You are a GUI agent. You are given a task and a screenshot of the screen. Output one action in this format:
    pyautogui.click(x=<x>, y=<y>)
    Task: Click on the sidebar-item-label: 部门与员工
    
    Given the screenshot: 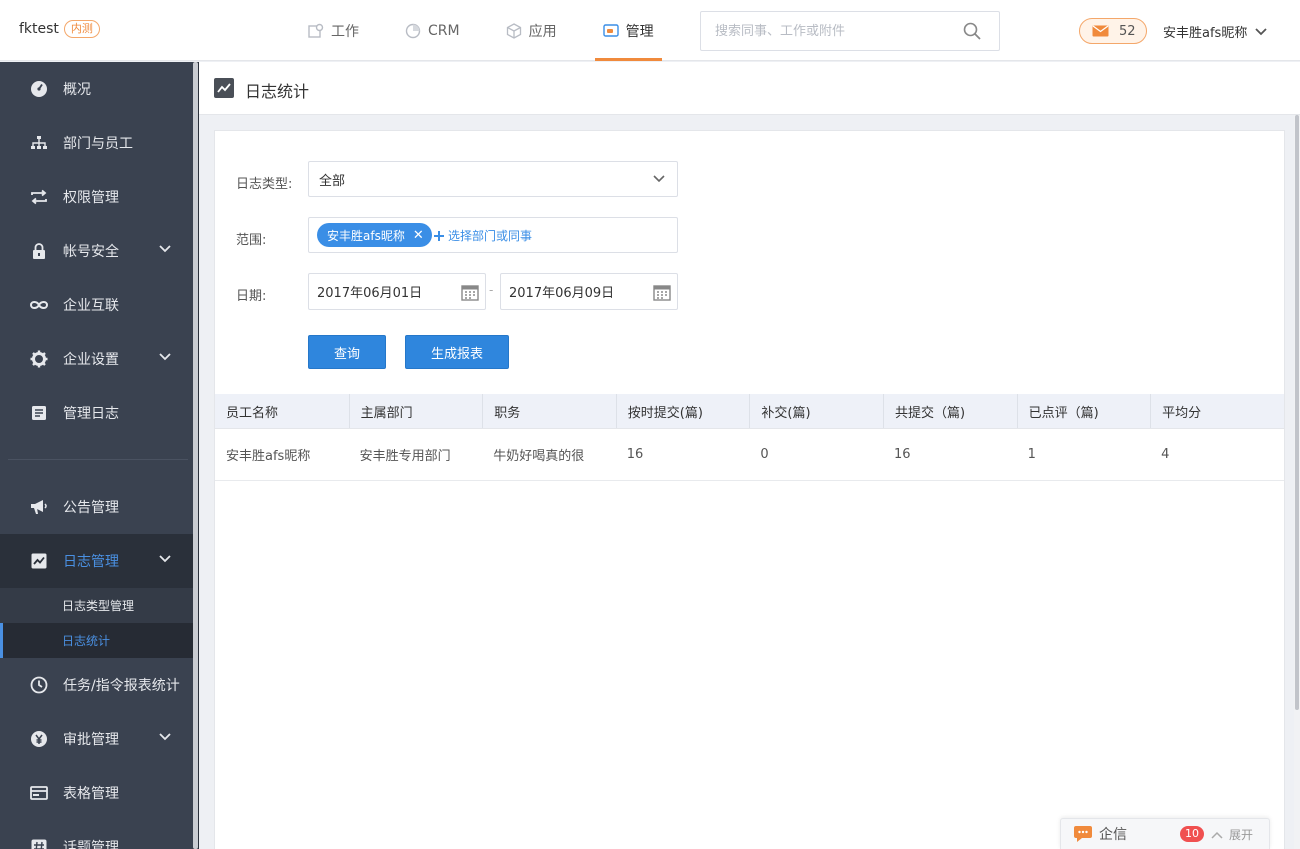 What is the action you would take?
    pyautogui.click(x=98, y=144)
    